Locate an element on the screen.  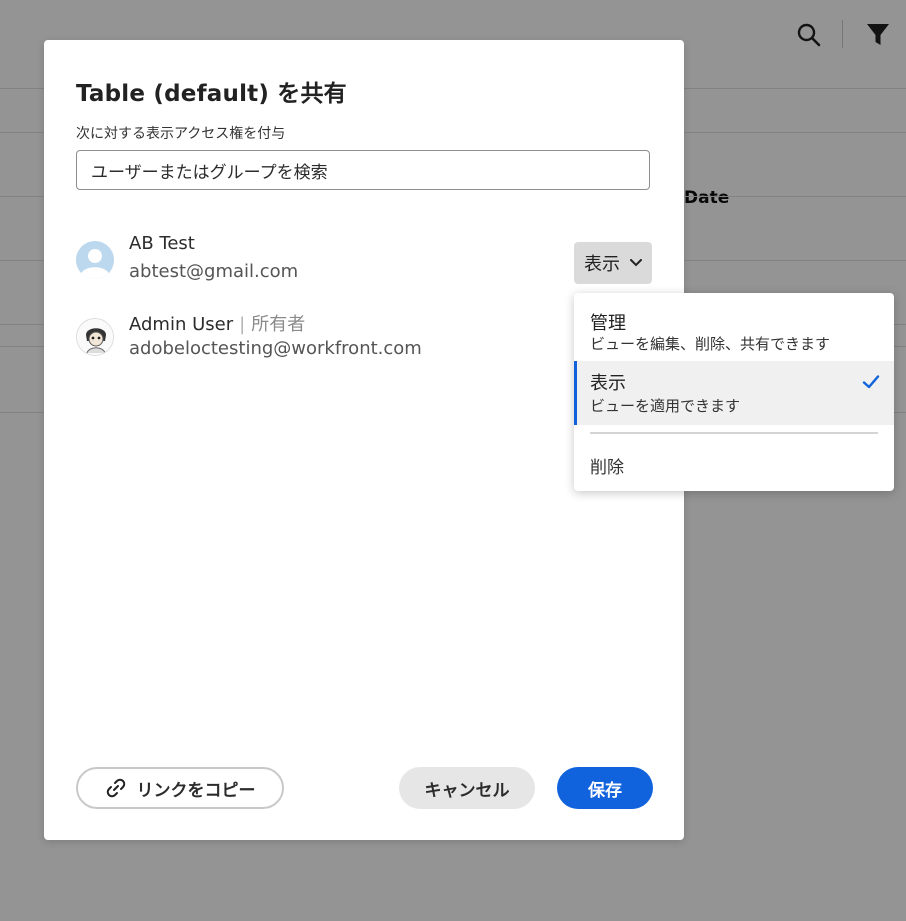
grant-access-label: 次に対する表示アクセス権を付与 is located at coordinates (181, 134).